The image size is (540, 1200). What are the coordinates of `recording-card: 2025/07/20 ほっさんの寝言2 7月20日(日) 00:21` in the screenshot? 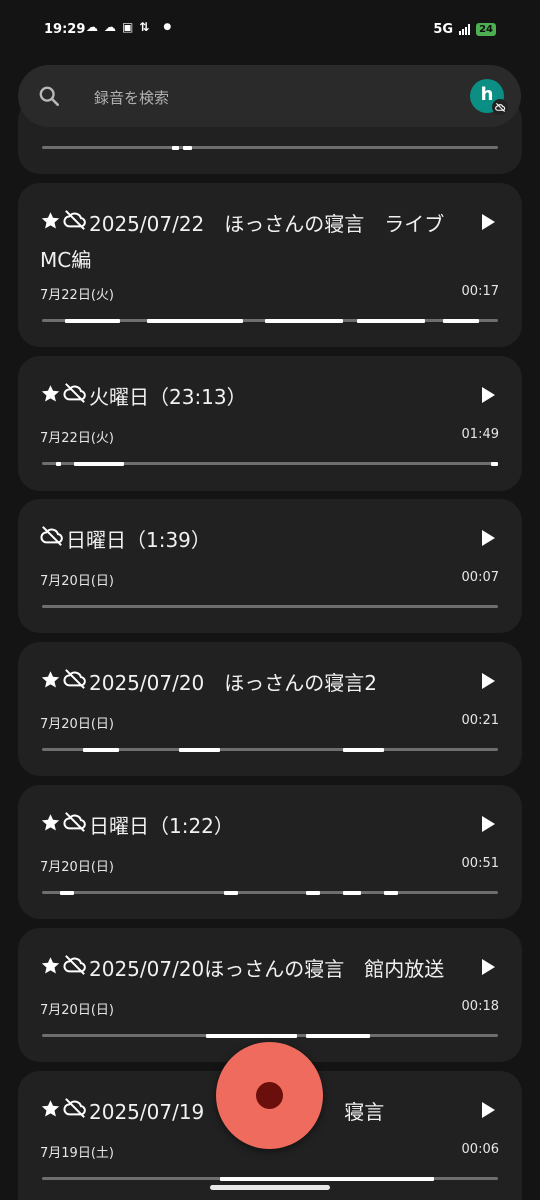 It's located at (270, 709).